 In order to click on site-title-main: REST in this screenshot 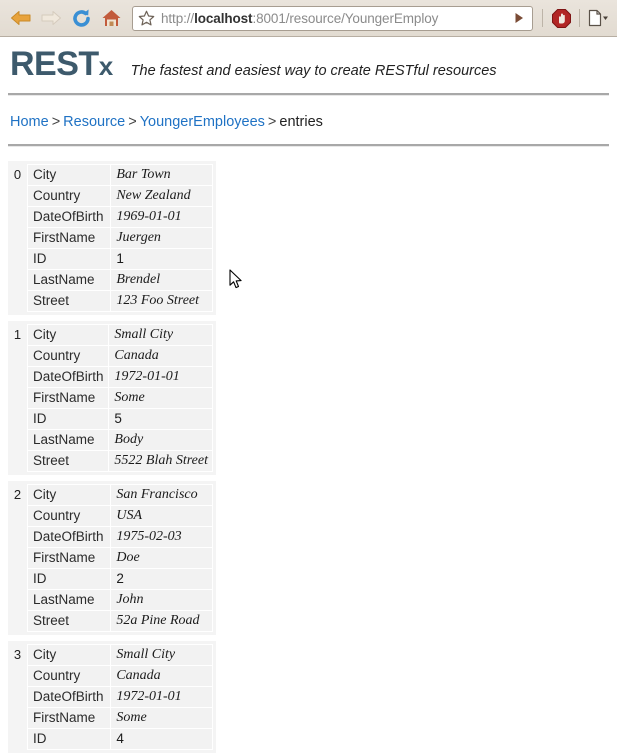, I will do `click(54, 64)`.